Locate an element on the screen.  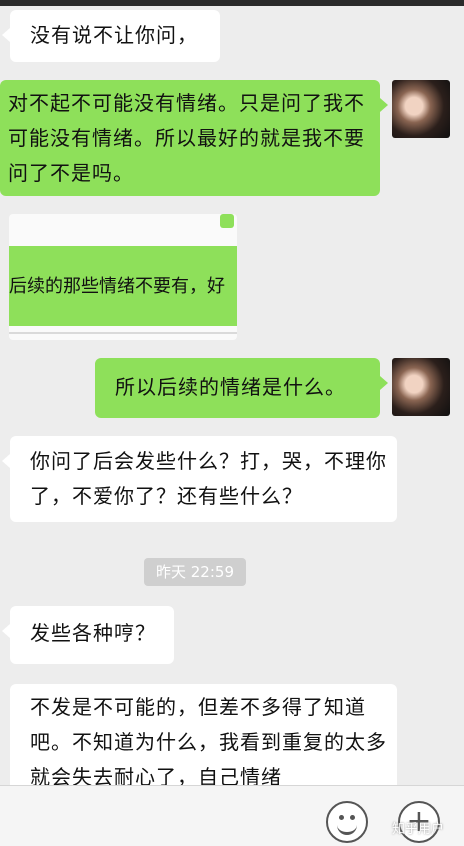
timestamp: 昨天 22:59 is located at coordinates (195, 572).